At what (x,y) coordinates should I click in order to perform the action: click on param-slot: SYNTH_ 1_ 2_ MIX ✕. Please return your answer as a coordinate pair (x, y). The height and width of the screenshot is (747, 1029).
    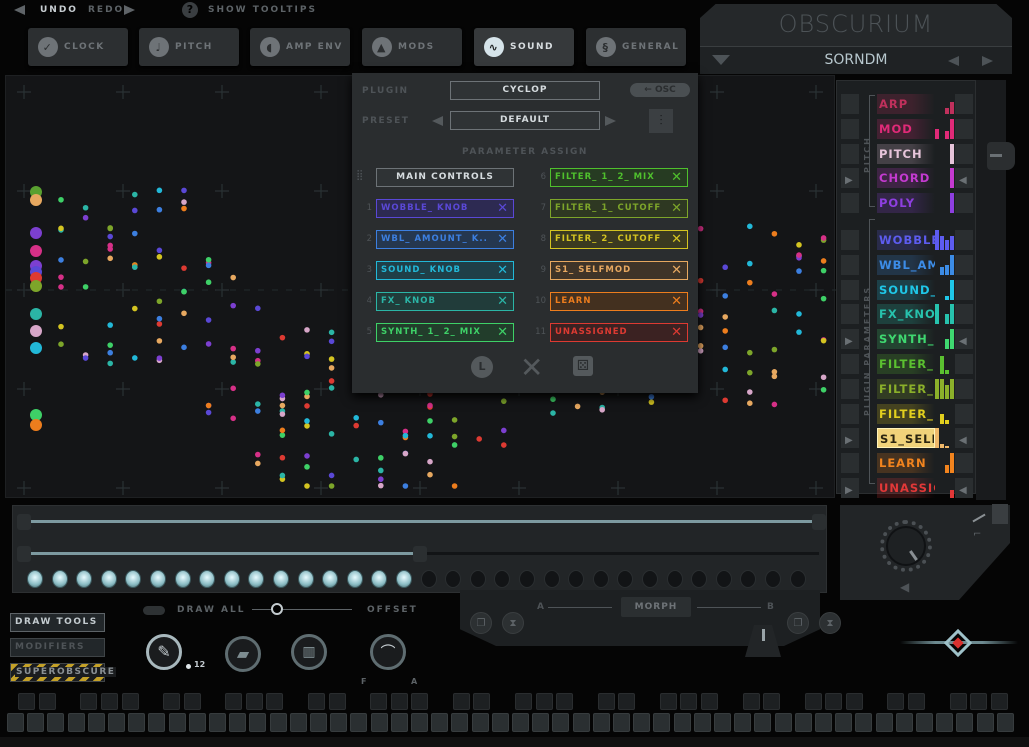
    Looking at the image, I should click on (445, 332).